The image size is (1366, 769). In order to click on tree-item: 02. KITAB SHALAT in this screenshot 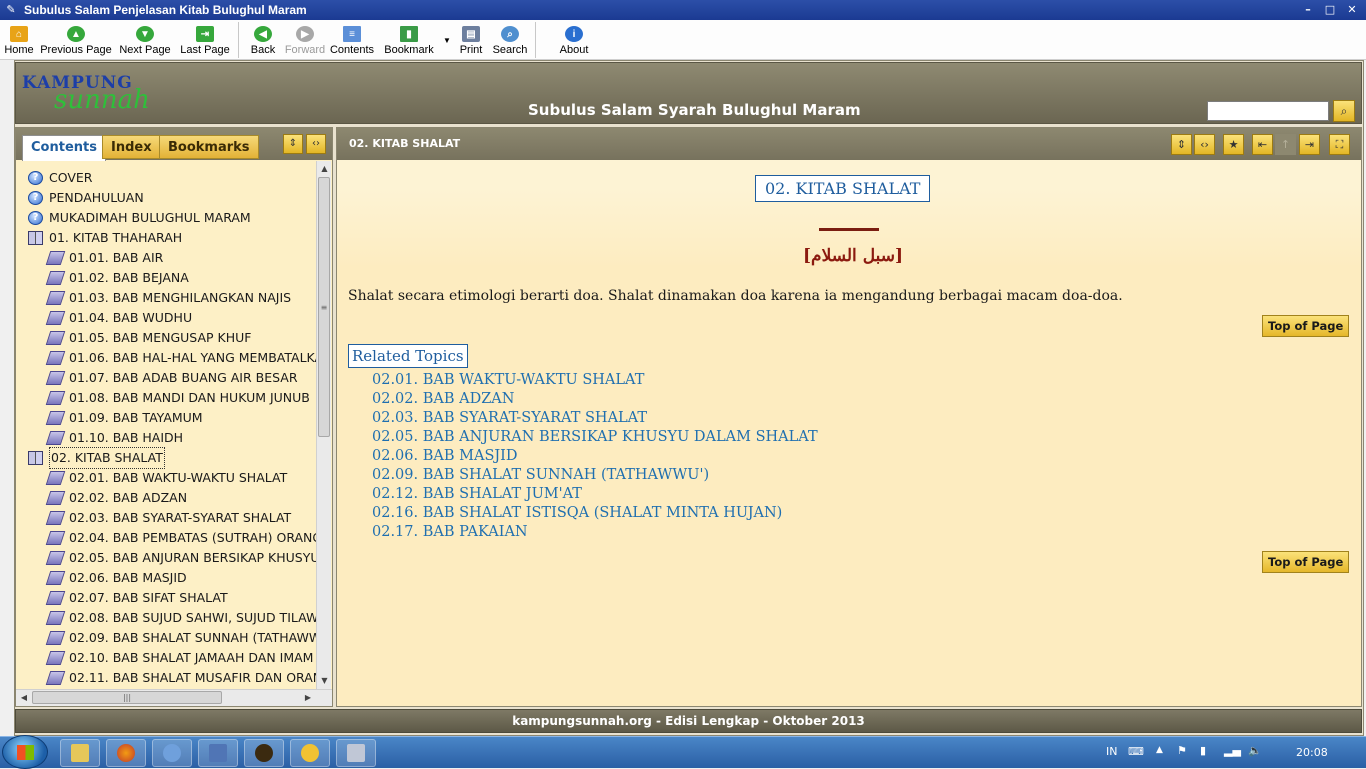, I will do `click(96, 458)`.